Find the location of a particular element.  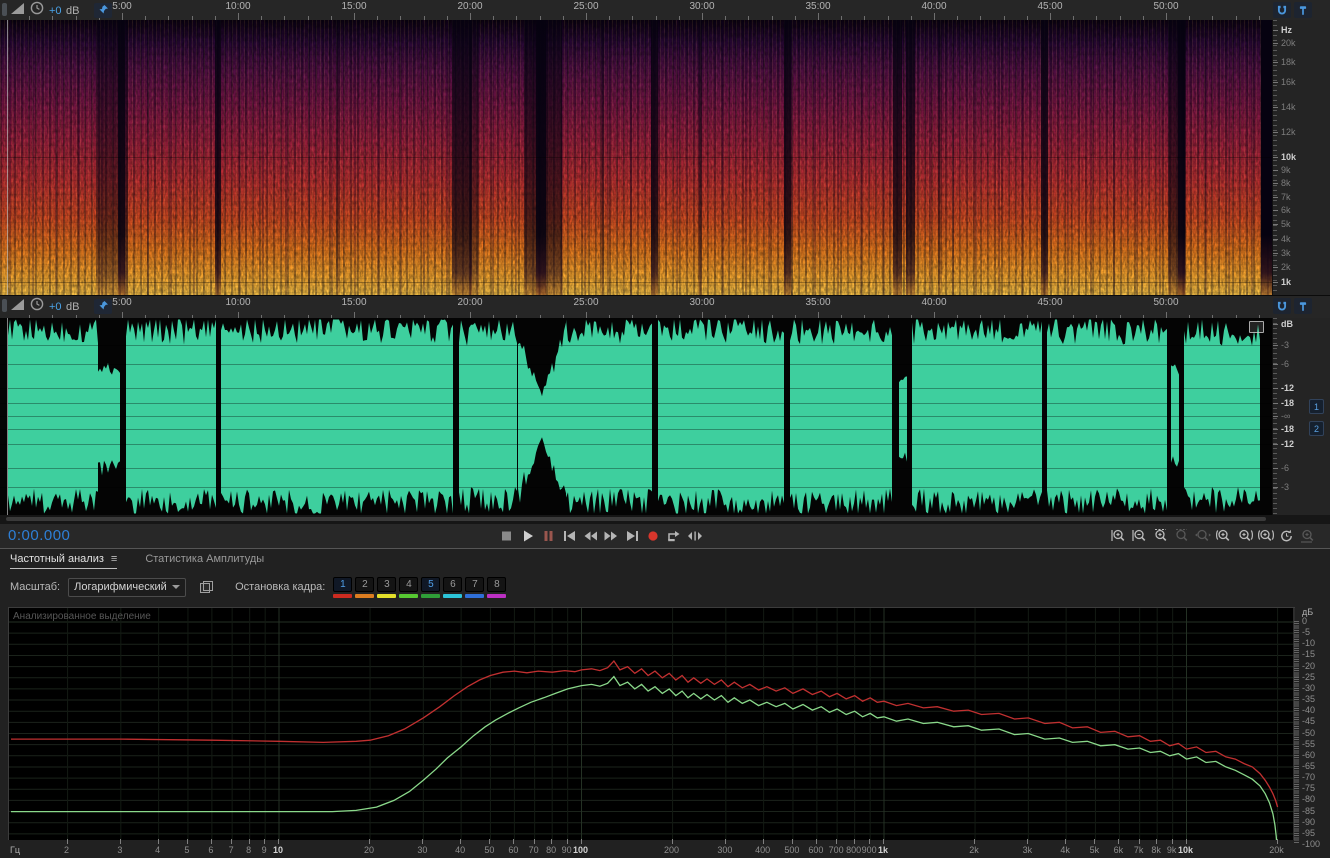

scale-label: Масштаб: is located at coordinates (35, 587).